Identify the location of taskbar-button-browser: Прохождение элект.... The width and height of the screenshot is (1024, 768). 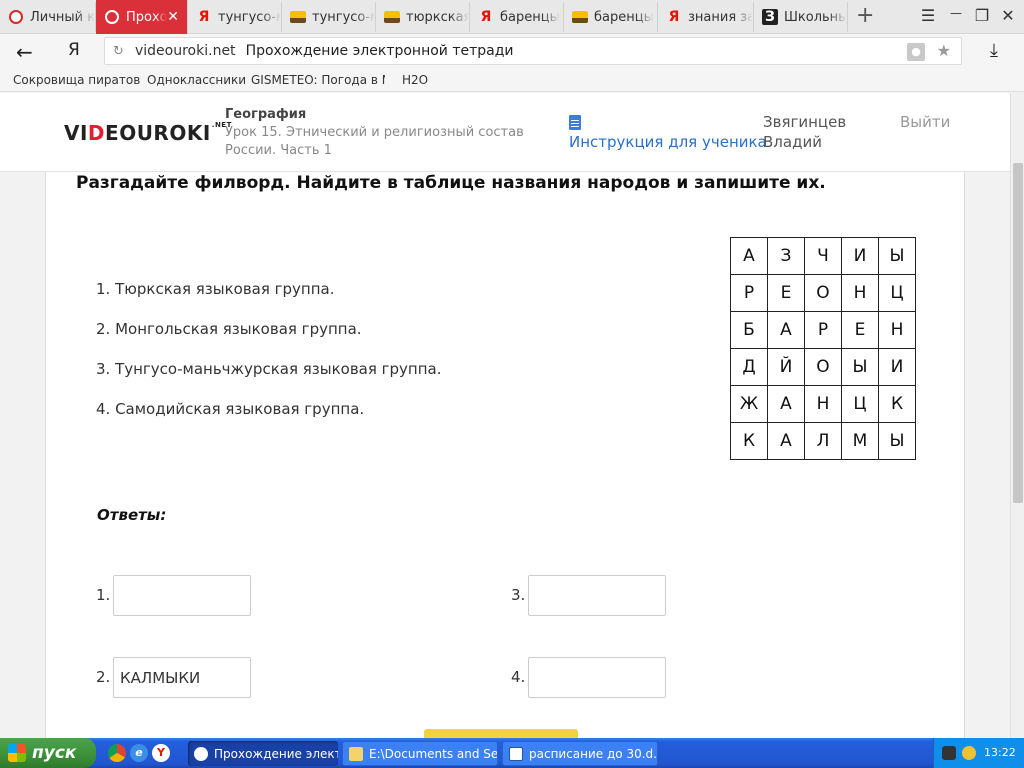
(263, 753).